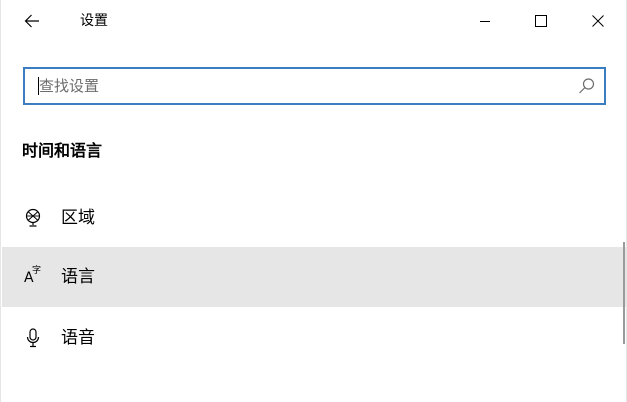  I want to click on search-box, so click(314, 86).